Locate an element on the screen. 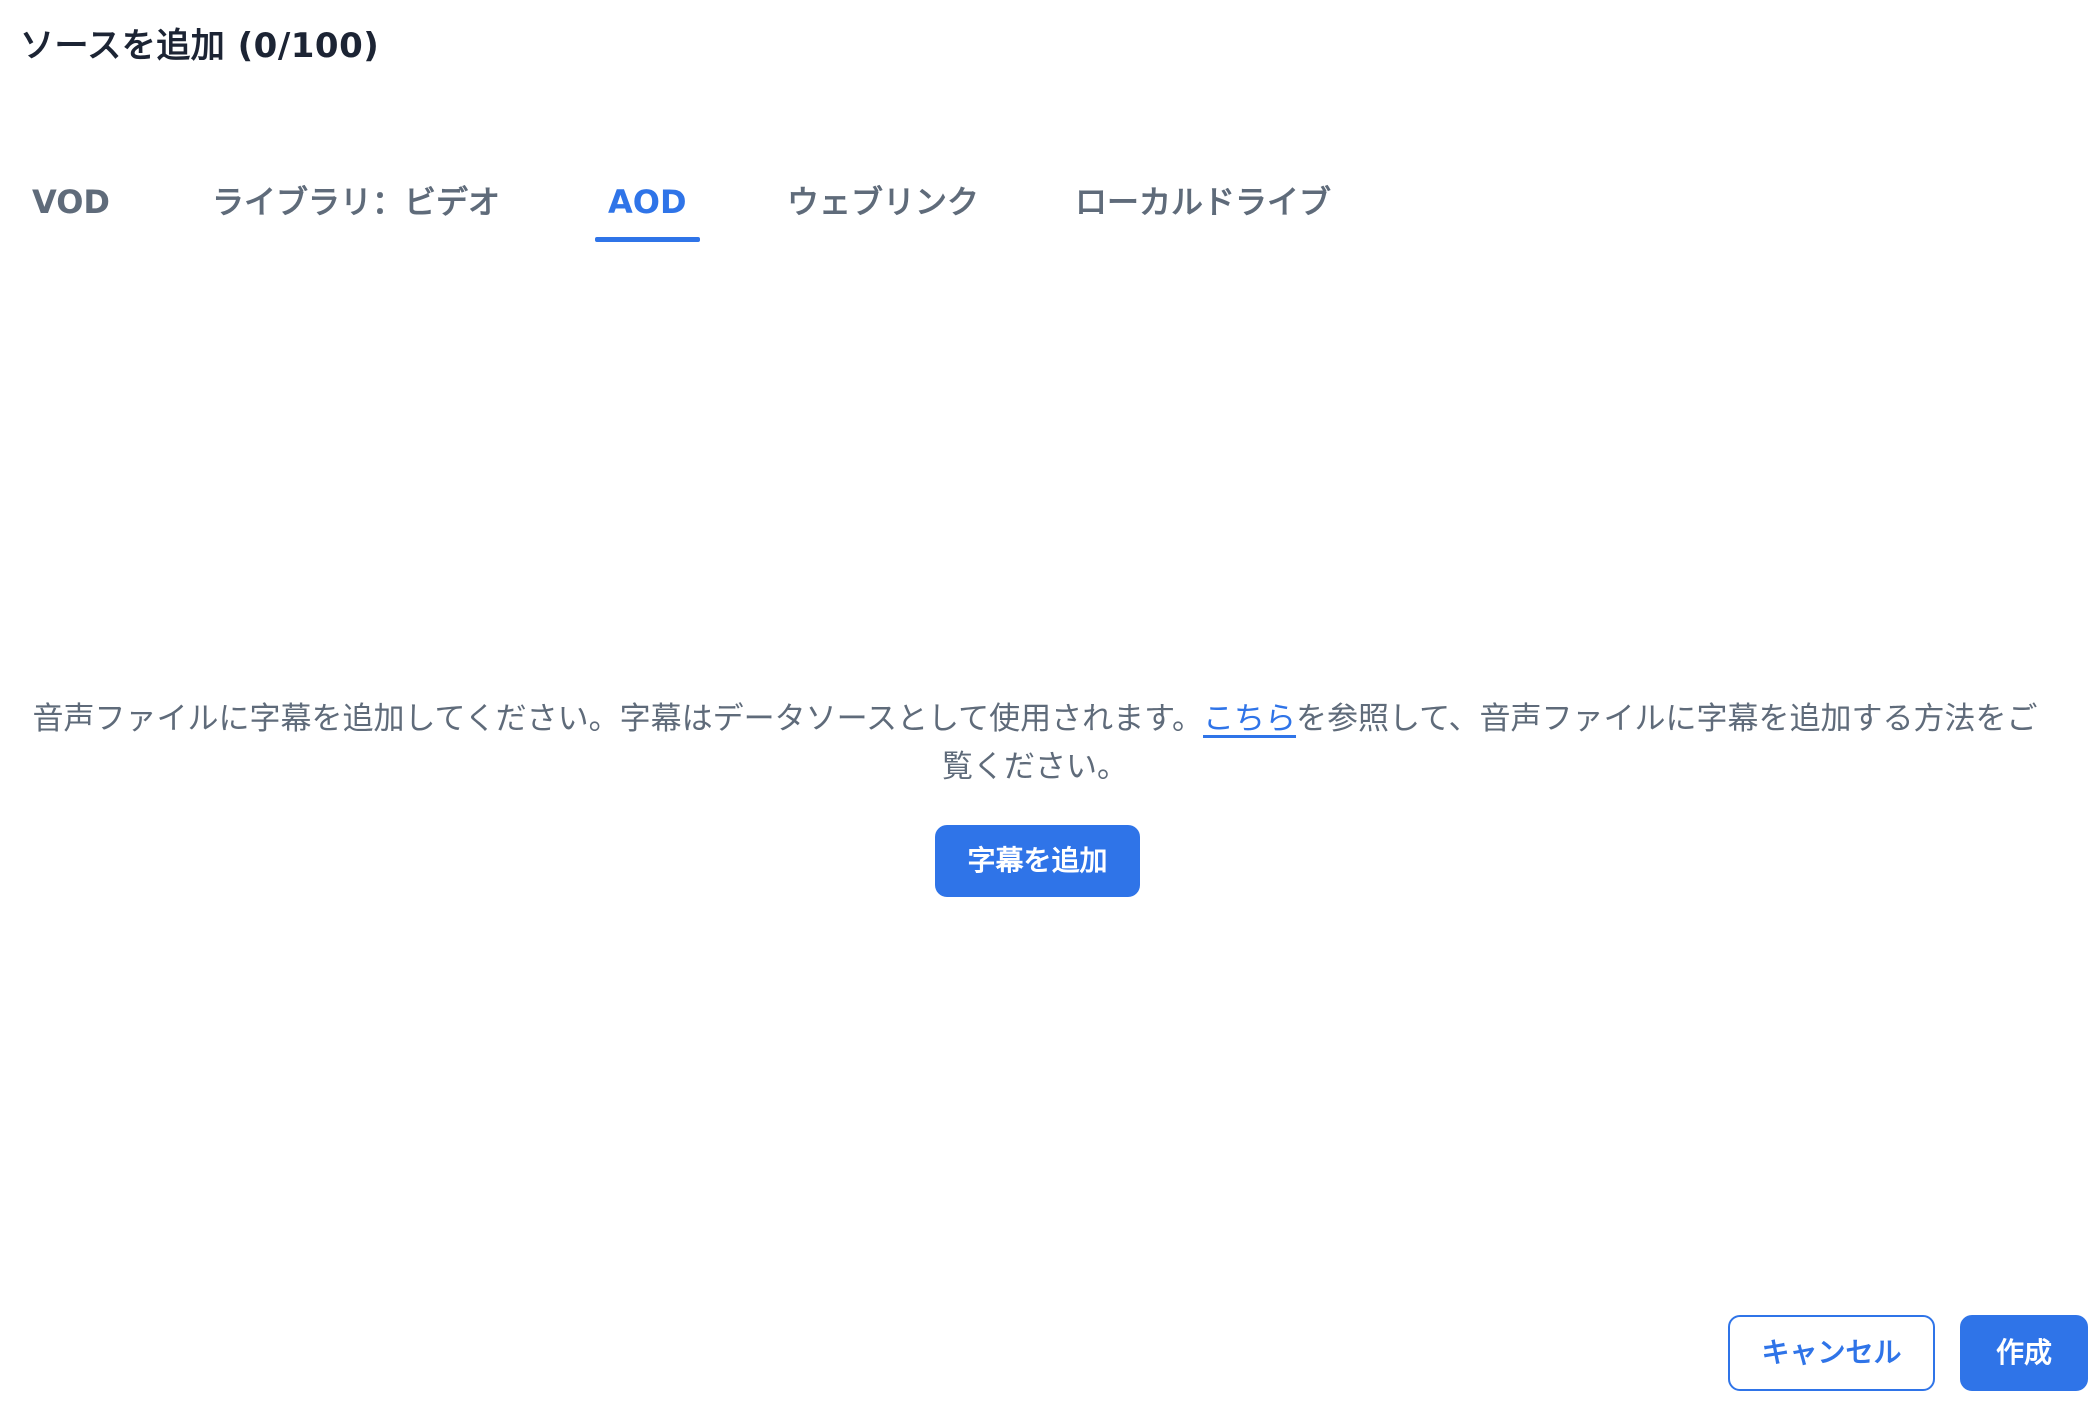 This screenshot has height=1406, width=2090. tab-web-link: ウェブリンク is located at coordinates (883, 211).